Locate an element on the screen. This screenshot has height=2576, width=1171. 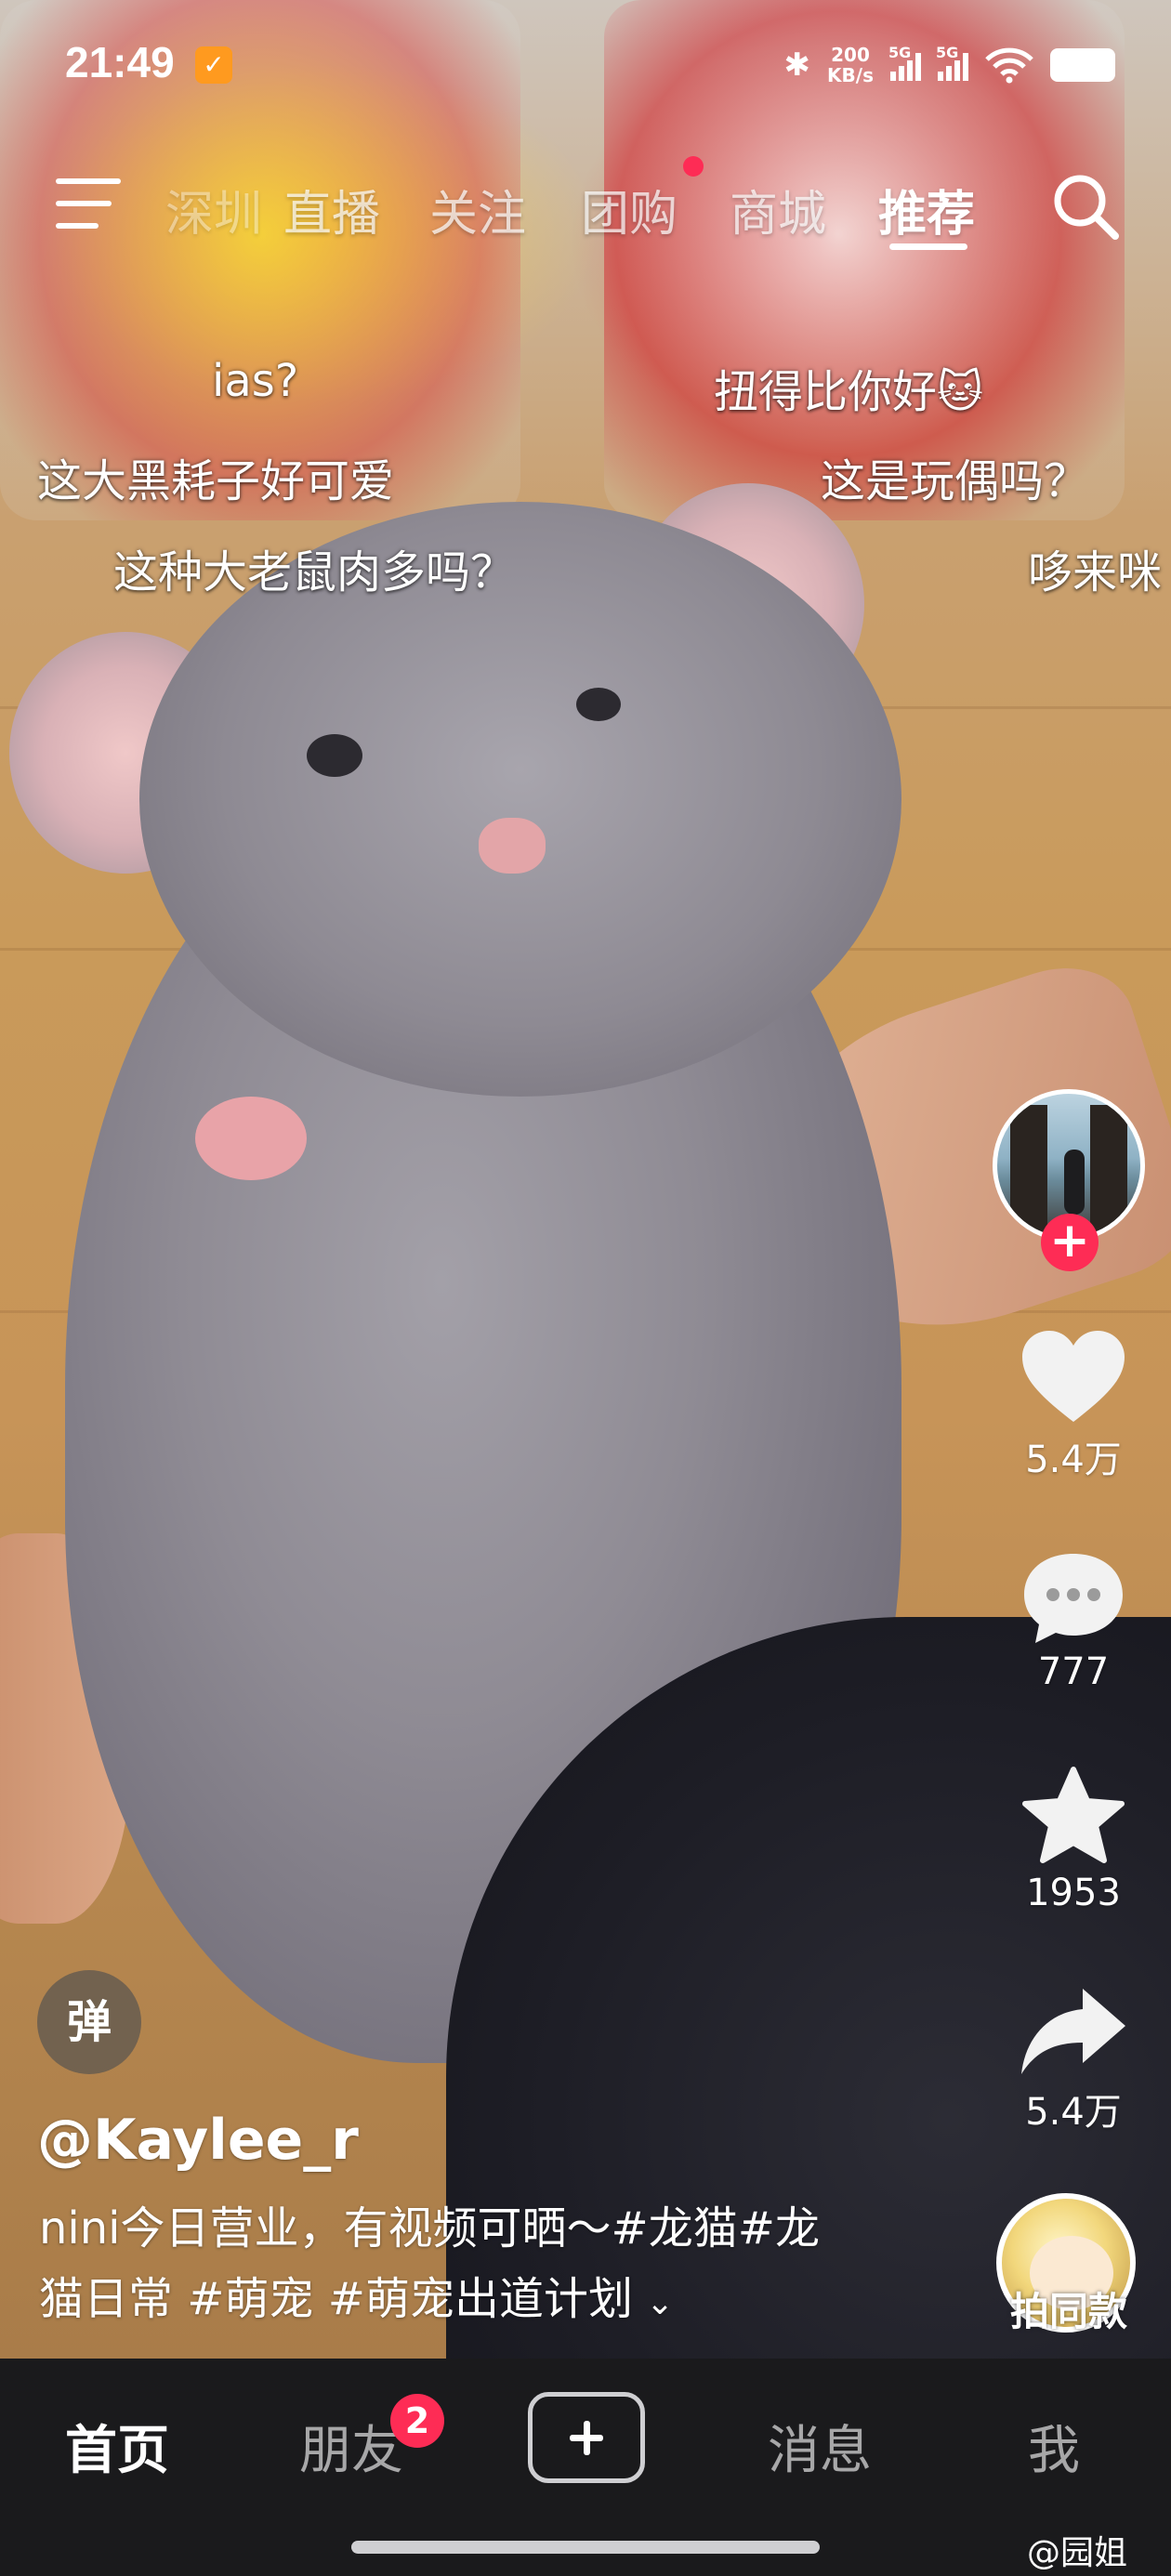
star-icon is located at coordinates (1074, 1815).